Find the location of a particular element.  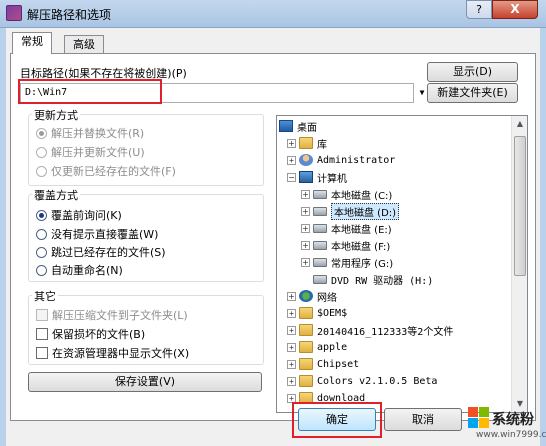

overwrite-option-overwrite: 没有提示直接覆盖(W) is located at coordinates (97, 234).